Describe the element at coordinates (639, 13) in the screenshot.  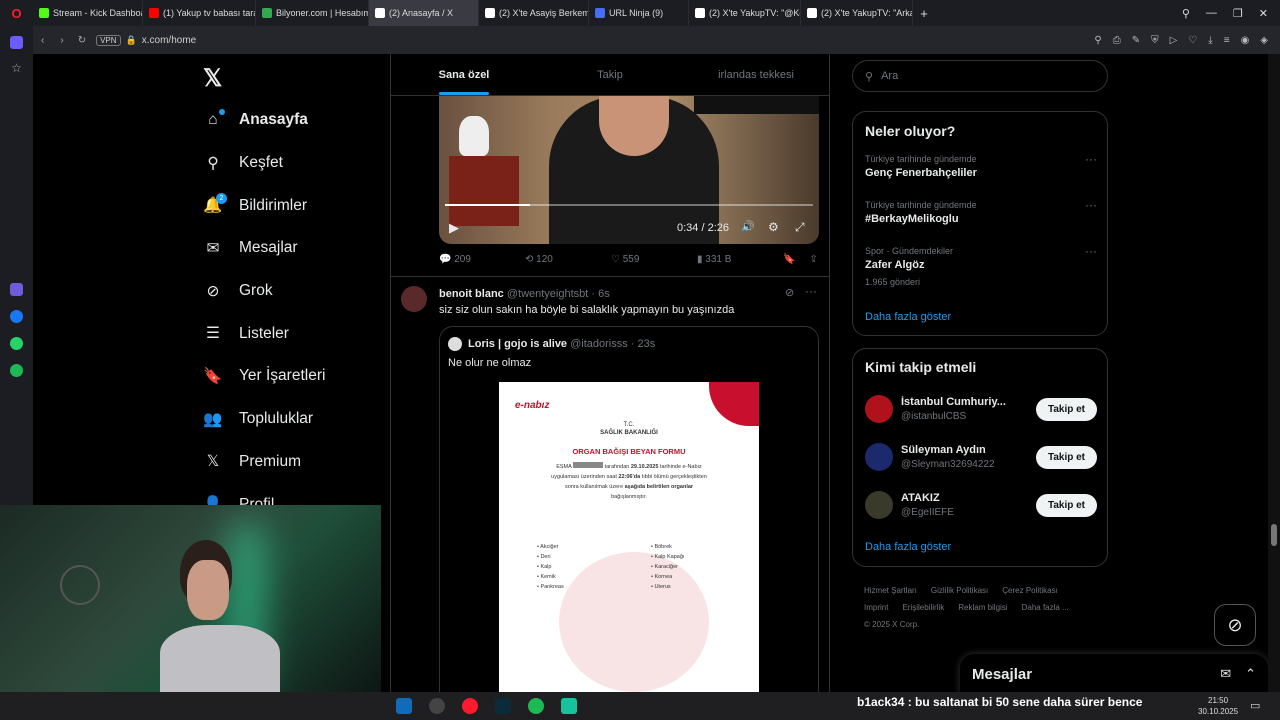
I see `browser-tab: URL Ninja (9)` at that location.